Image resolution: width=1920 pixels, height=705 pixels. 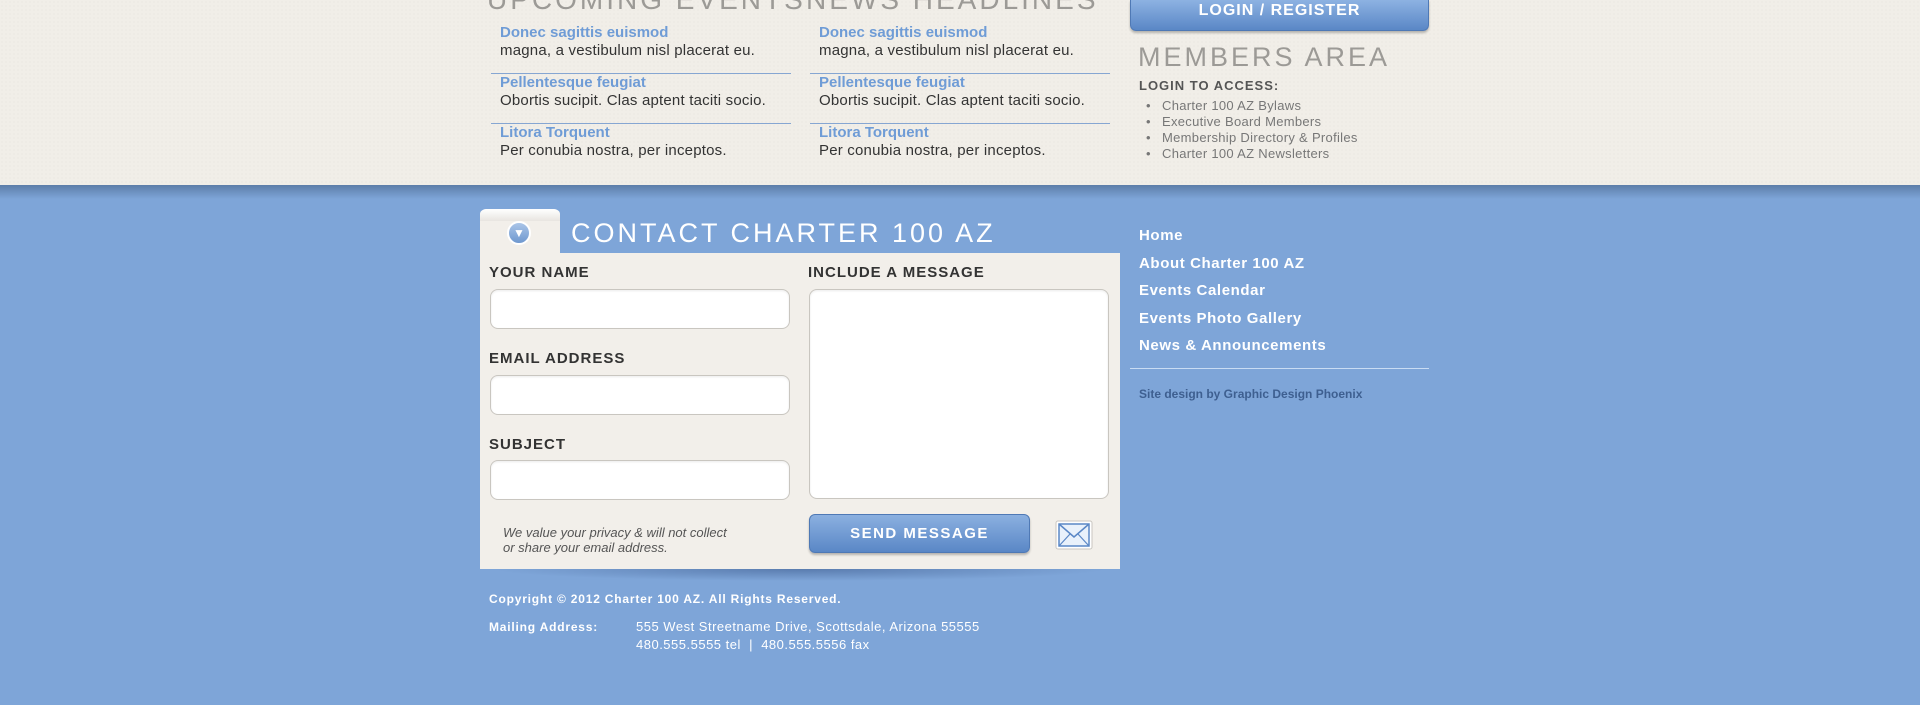 What do you see at coordinates (783, 233) in the screenshot?
I see `contact-heading: CONTACT CHARTER 100 AZ` at bounding box center [783, 233].